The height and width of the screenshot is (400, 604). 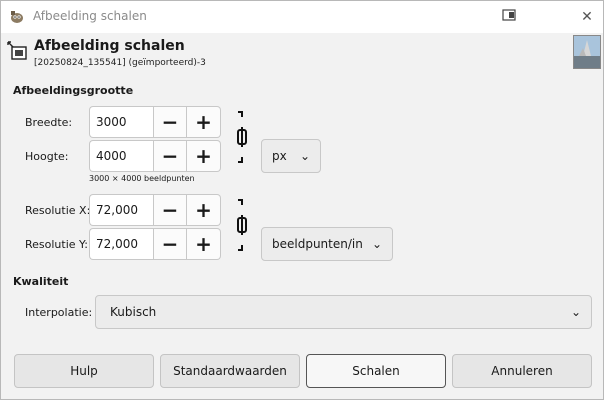 I want to click on height-label: Hoogte:, so click(x=47, y=156).